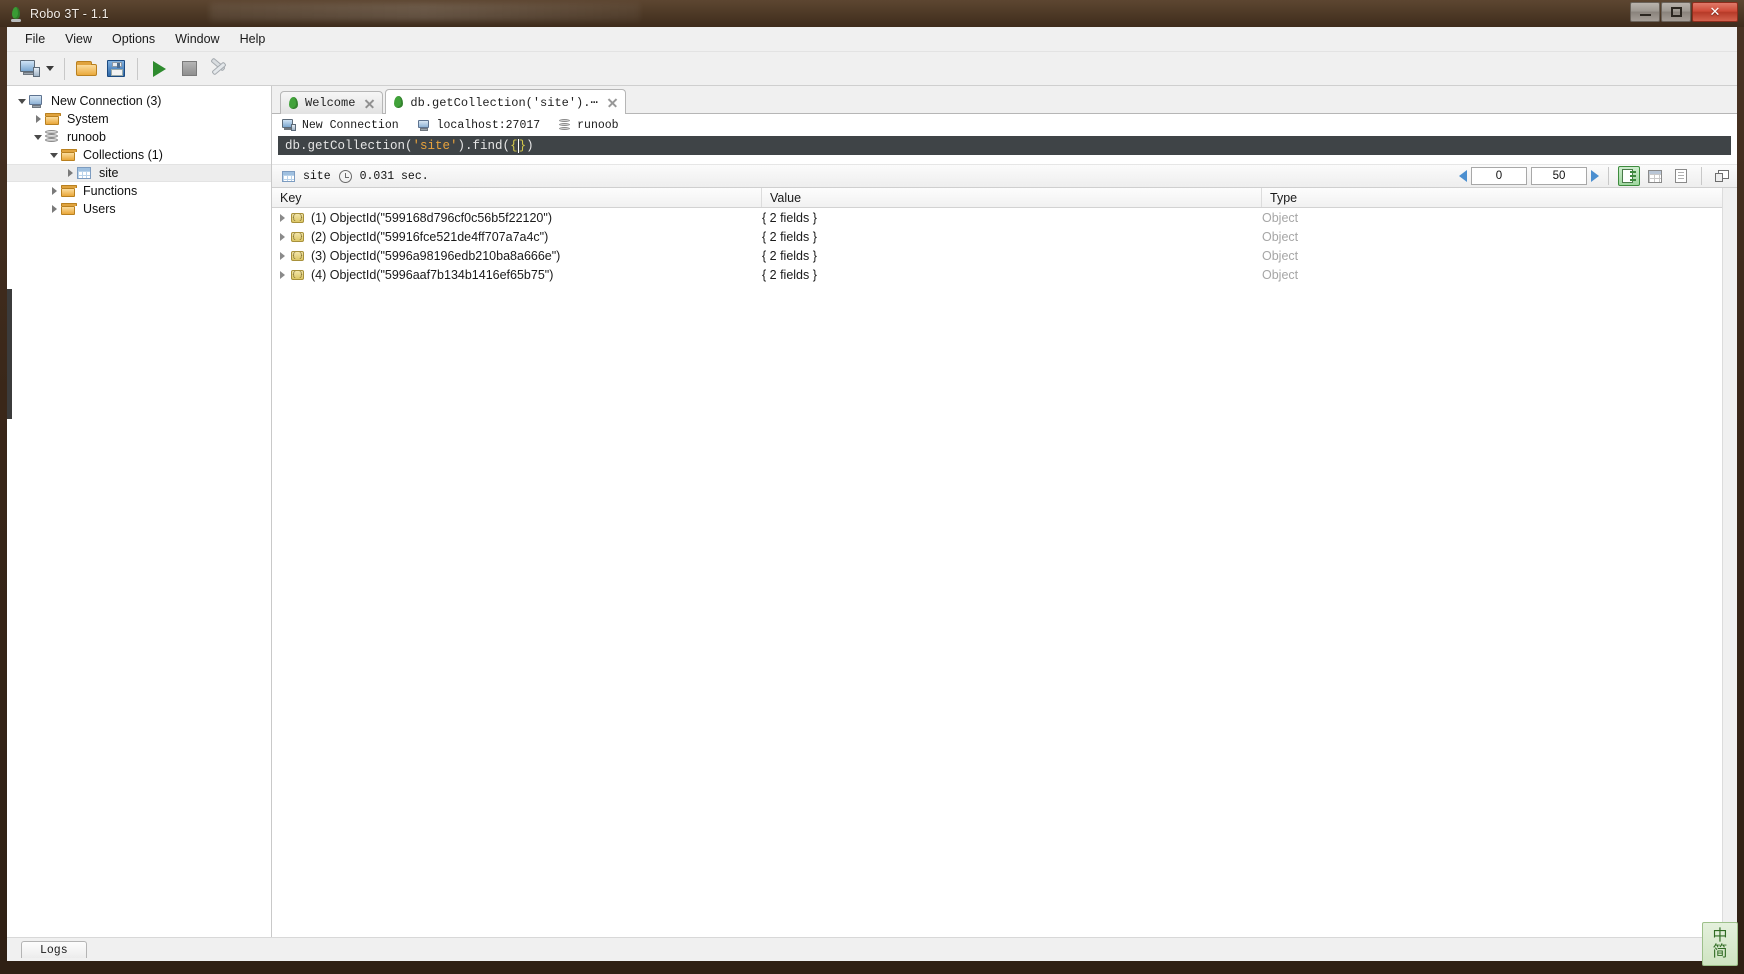  I want to click on logs-tab-button: Logs, so click(54, 949).